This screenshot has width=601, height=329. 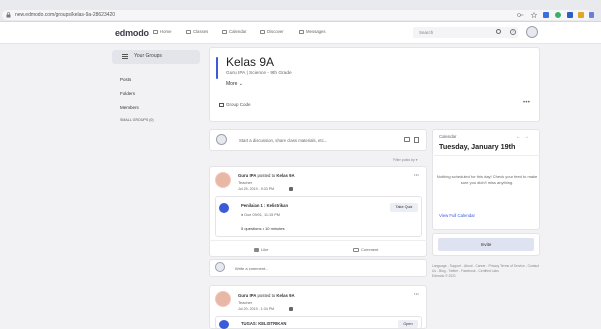 What do you see at coordinates (148, 56) in the screenshot?
I see `your-groups-label: Your Groups` at bounding box center [148, 56].